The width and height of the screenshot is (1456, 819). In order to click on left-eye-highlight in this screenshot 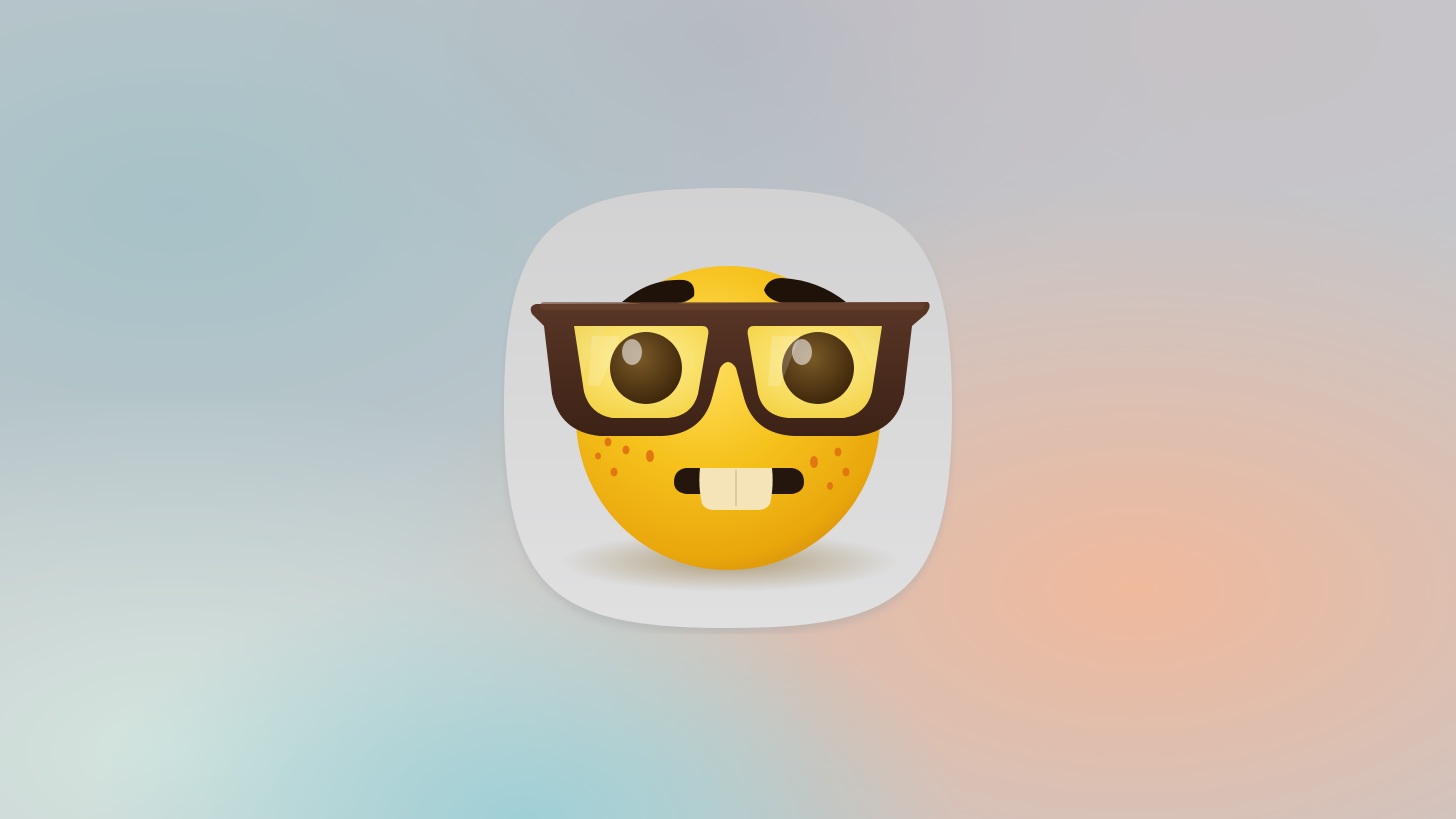, I will do `click(632, 352)`.